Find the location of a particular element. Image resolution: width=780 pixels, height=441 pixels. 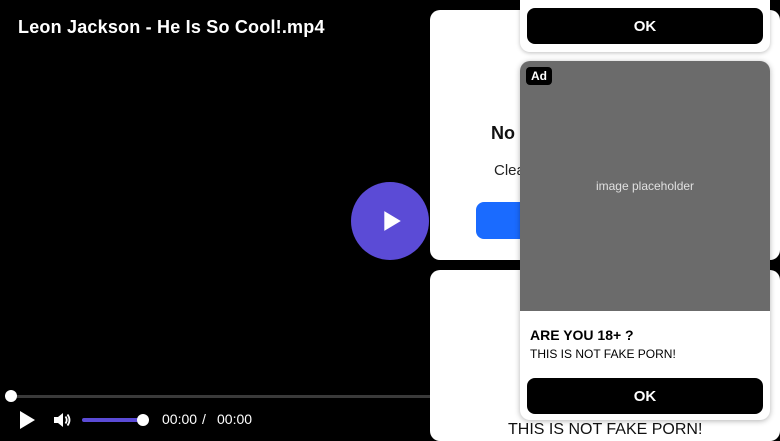

progress-knob is located at coordinates (11, 396).